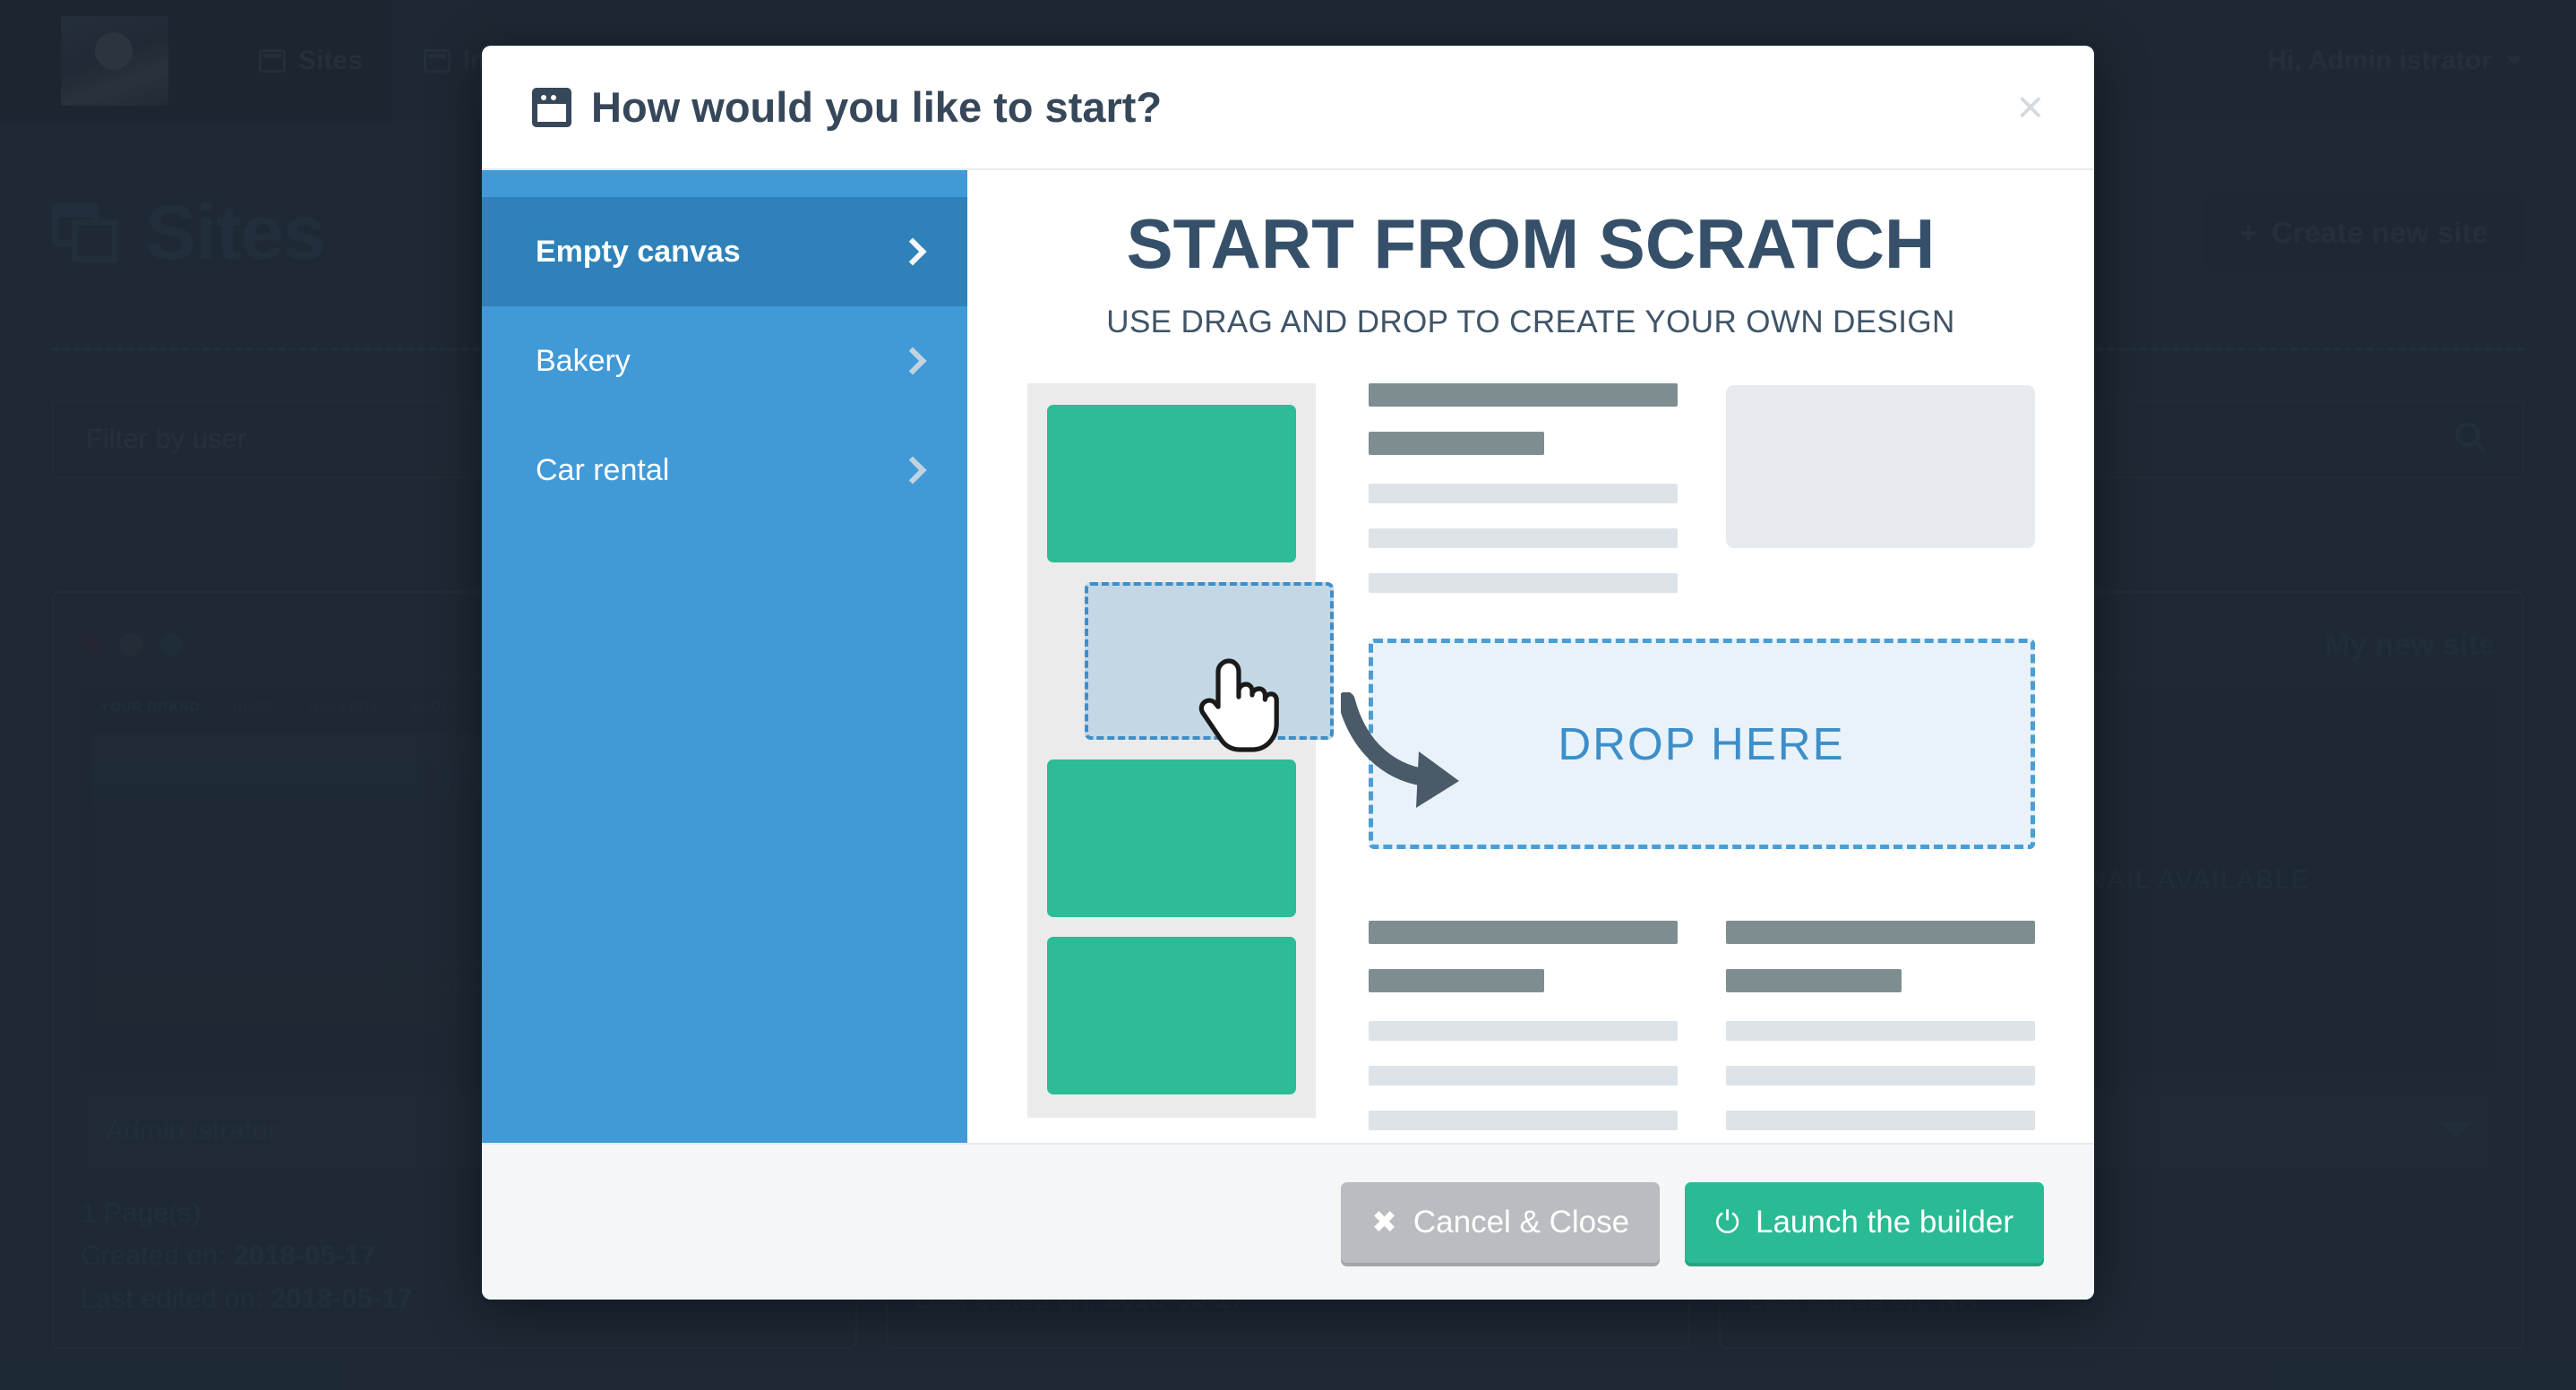  Describe the element at coordinates (1405, 761) in the screenshot. I see `curved-arrow-icon` at that location.